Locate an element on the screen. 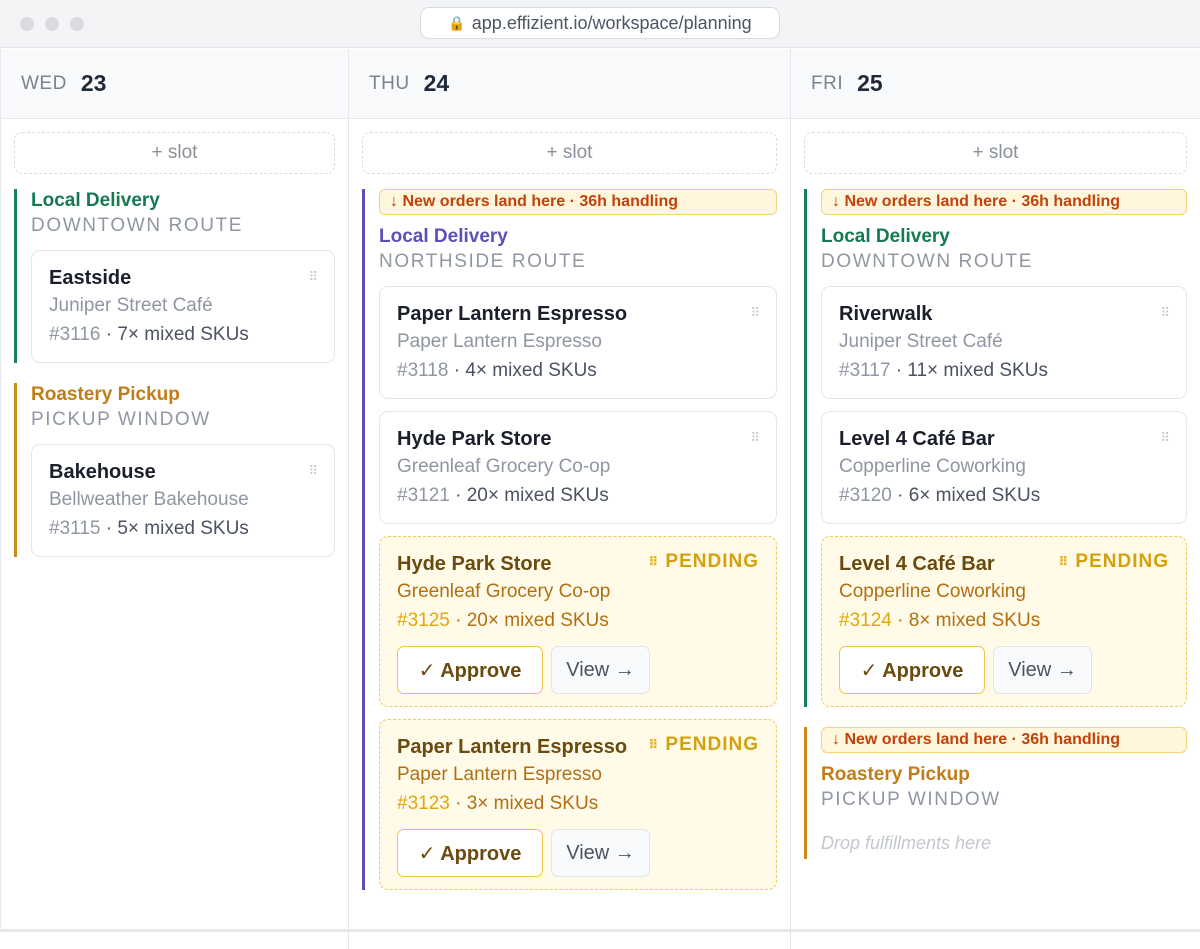  order-number: #3115 is located at coordinates (75, 528).